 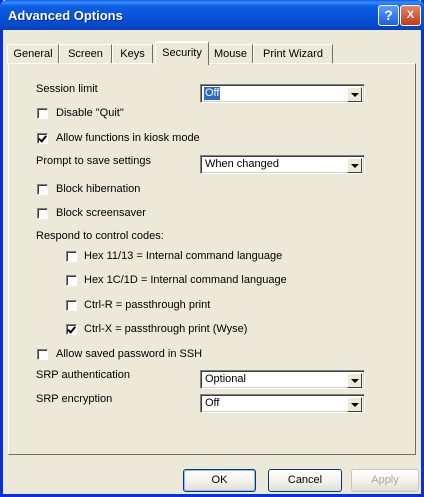 What do you see at coordinates (182, 53) in the screenshot?
I see `tab-security: Security` at bounding box center [182, 53].